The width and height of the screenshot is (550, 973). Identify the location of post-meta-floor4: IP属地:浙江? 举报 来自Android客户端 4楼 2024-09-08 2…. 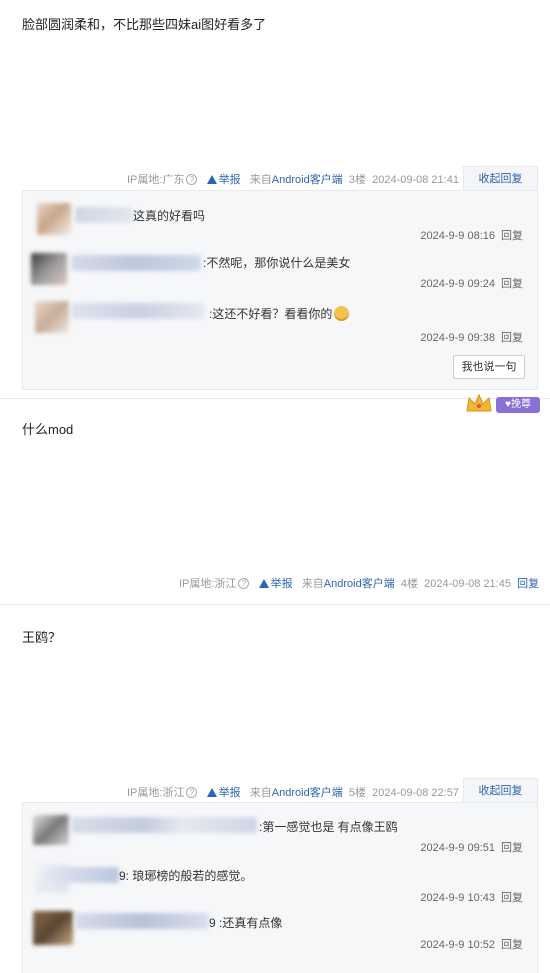
(359, 584).